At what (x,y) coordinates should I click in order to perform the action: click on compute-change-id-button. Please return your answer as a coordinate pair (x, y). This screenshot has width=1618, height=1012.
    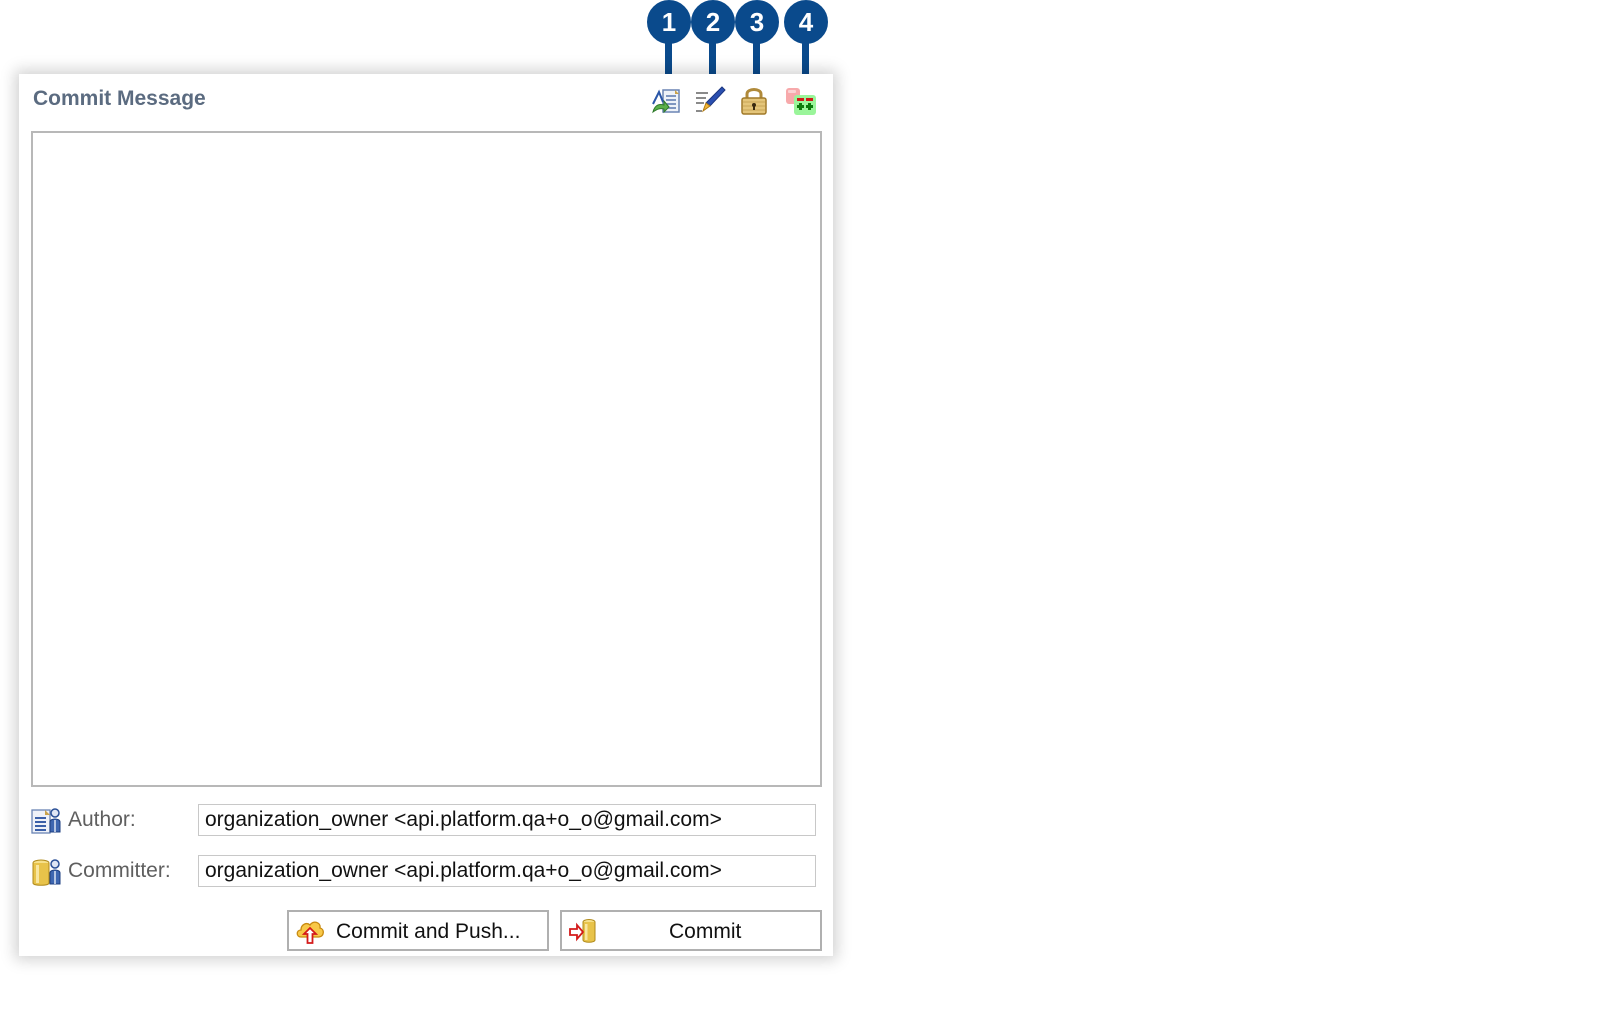
    Looking at the image, I should click on (710, 100).